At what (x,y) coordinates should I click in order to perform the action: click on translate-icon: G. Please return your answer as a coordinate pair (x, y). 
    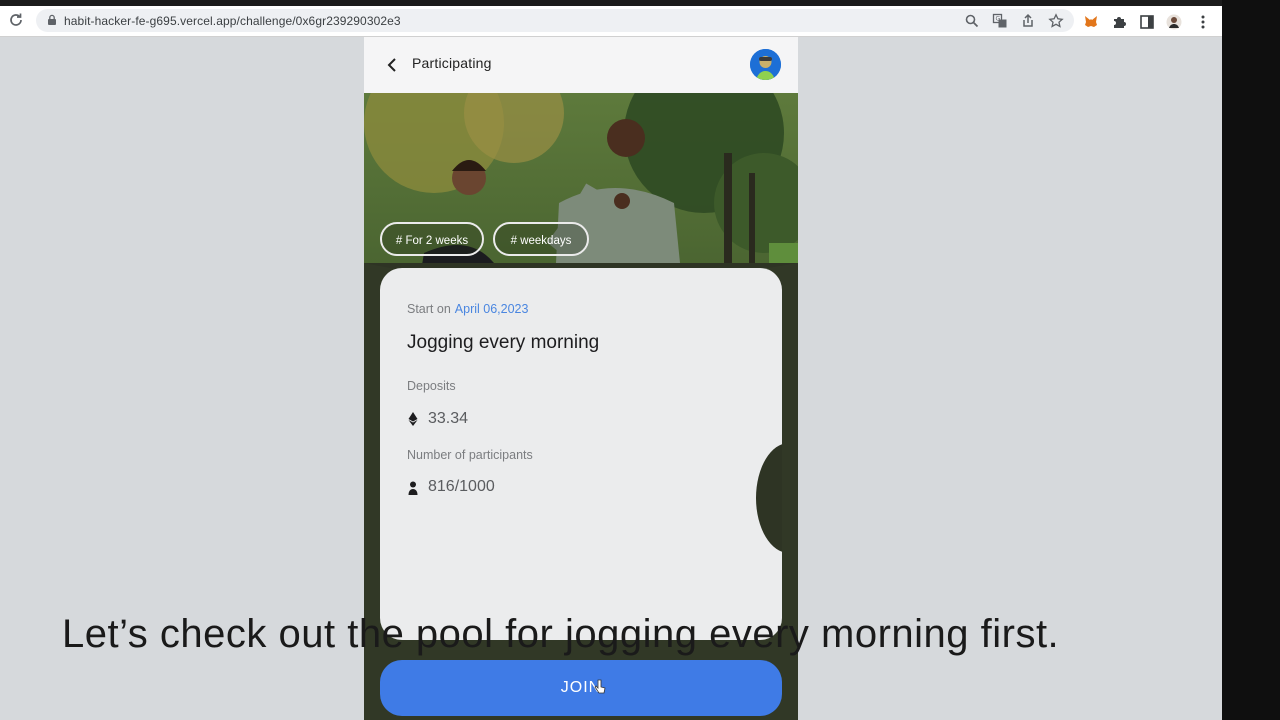
    Looking at the image, I should click on (1000, 21).